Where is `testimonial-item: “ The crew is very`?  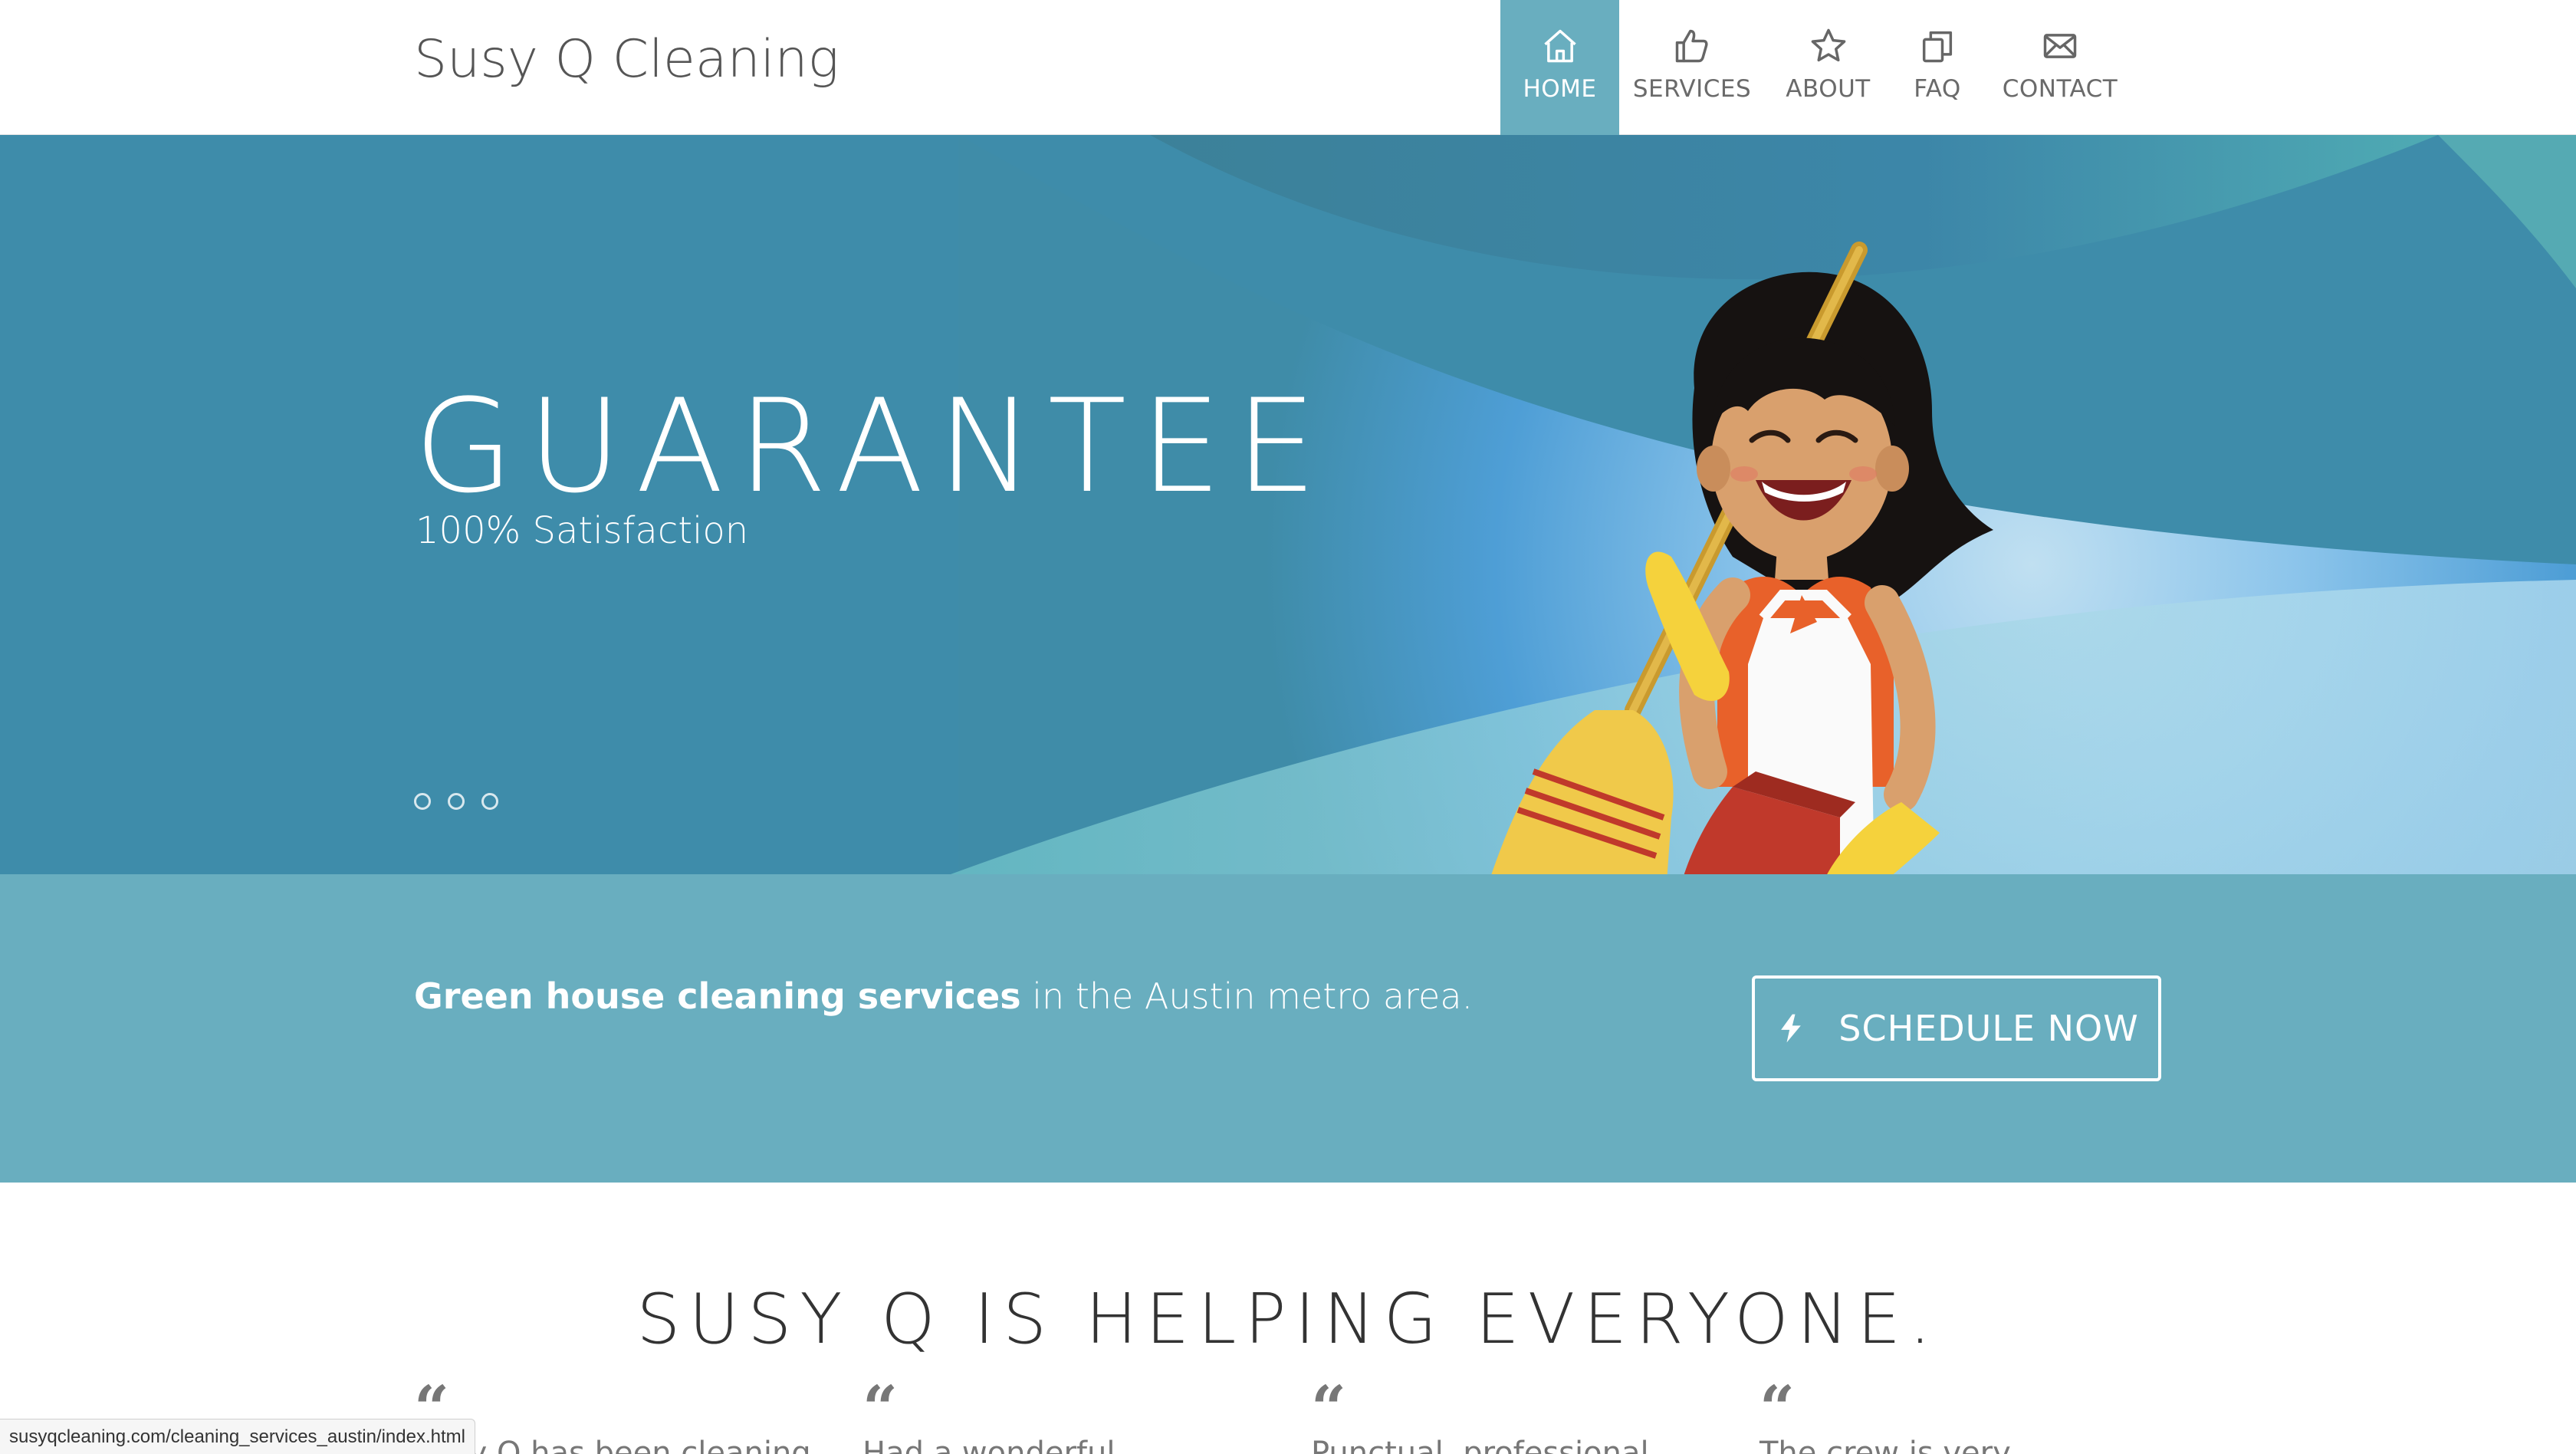
testimonial-item: “ The crew is very is located at coordinates (1959, 1413).